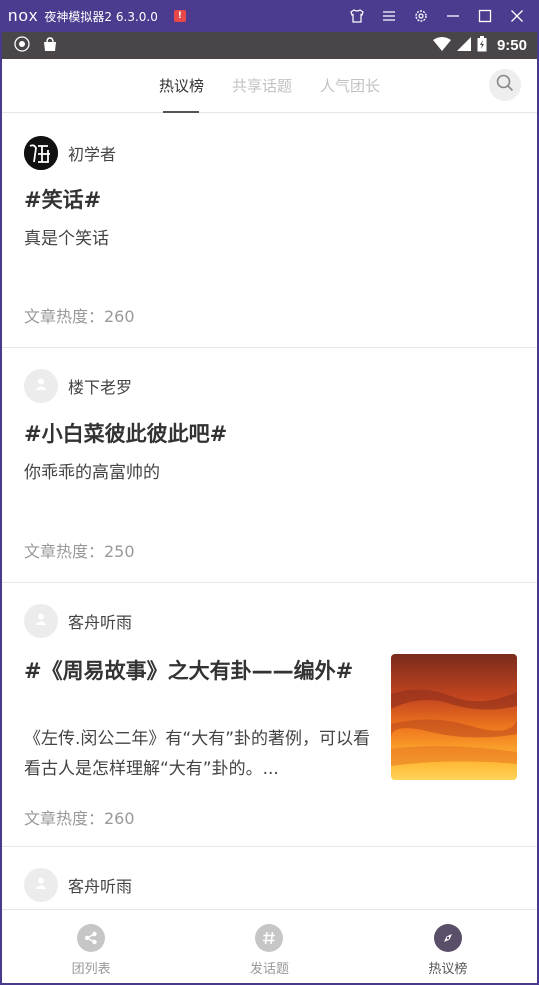 The image size is (539, 985). I want to click on nav-label: 热议榜, so click(448, 969).